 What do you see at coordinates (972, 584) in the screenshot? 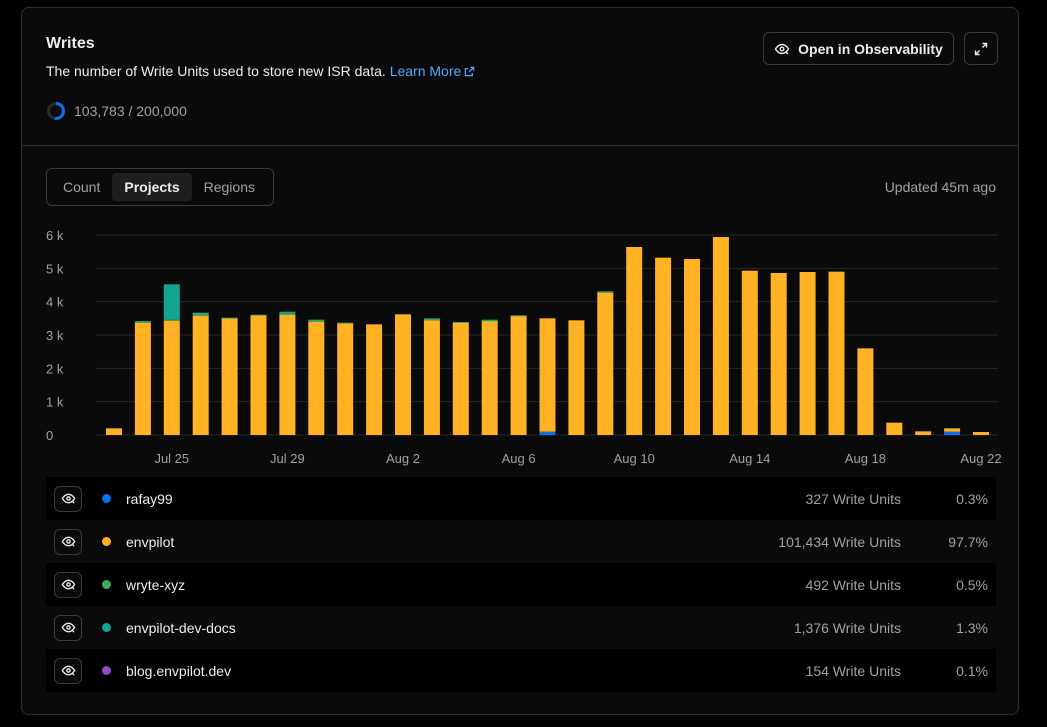
I see `percentage: 0.5%` at bounding box center [972, 584].